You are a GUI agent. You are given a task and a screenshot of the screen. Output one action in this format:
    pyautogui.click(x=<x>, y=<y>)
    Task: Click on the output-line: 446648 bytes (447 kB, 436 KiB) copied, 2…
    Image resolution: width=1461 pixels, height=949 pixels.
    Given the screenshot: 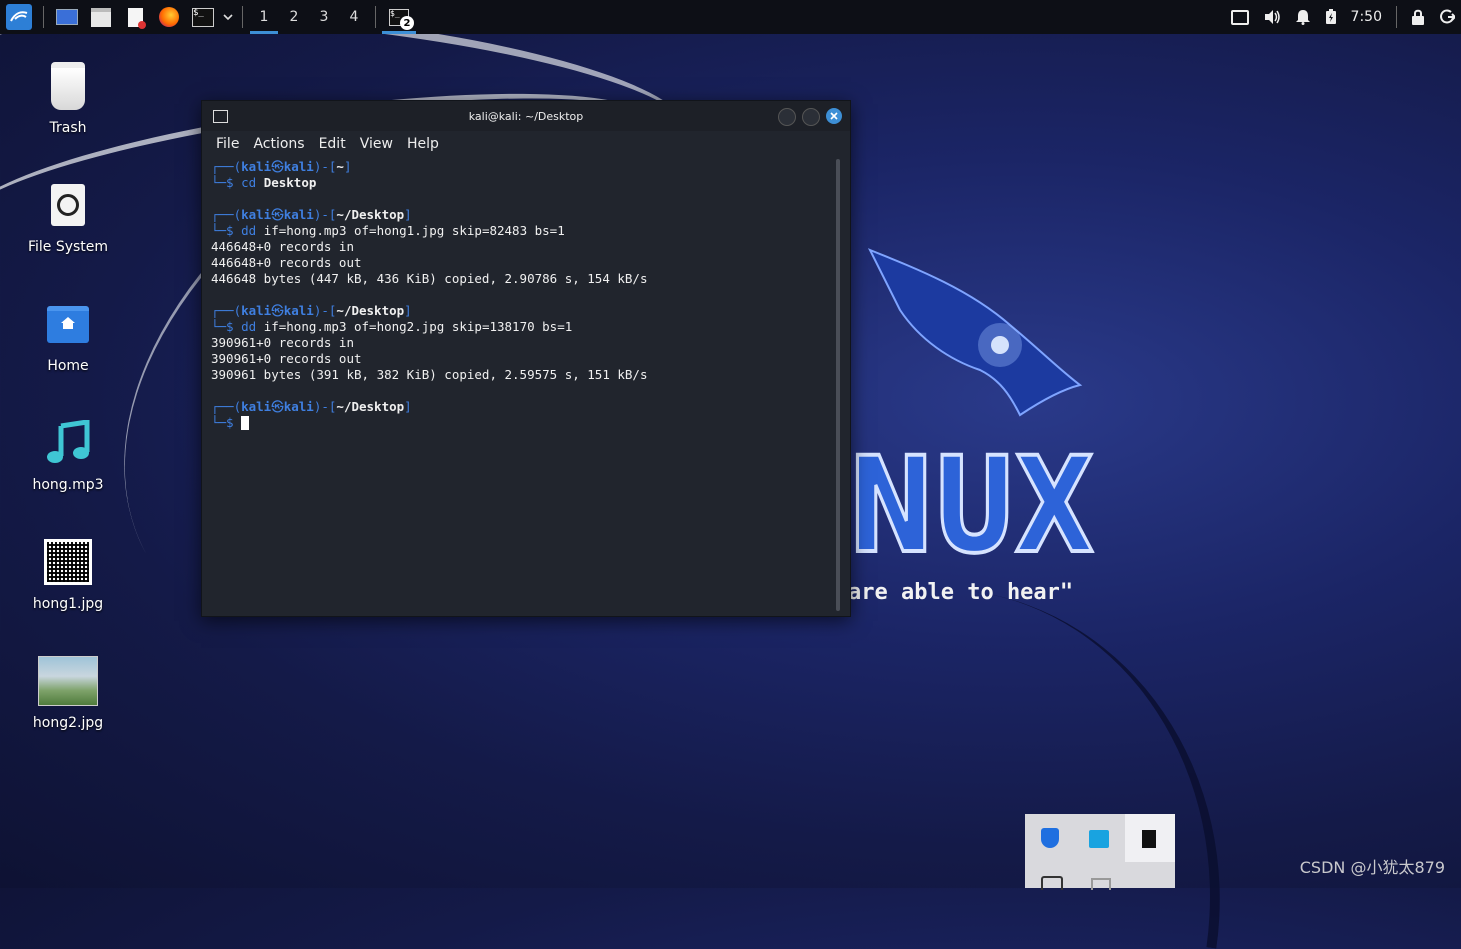 What is the action you would take?
    pyautogui.click(x=429, y=278)
    